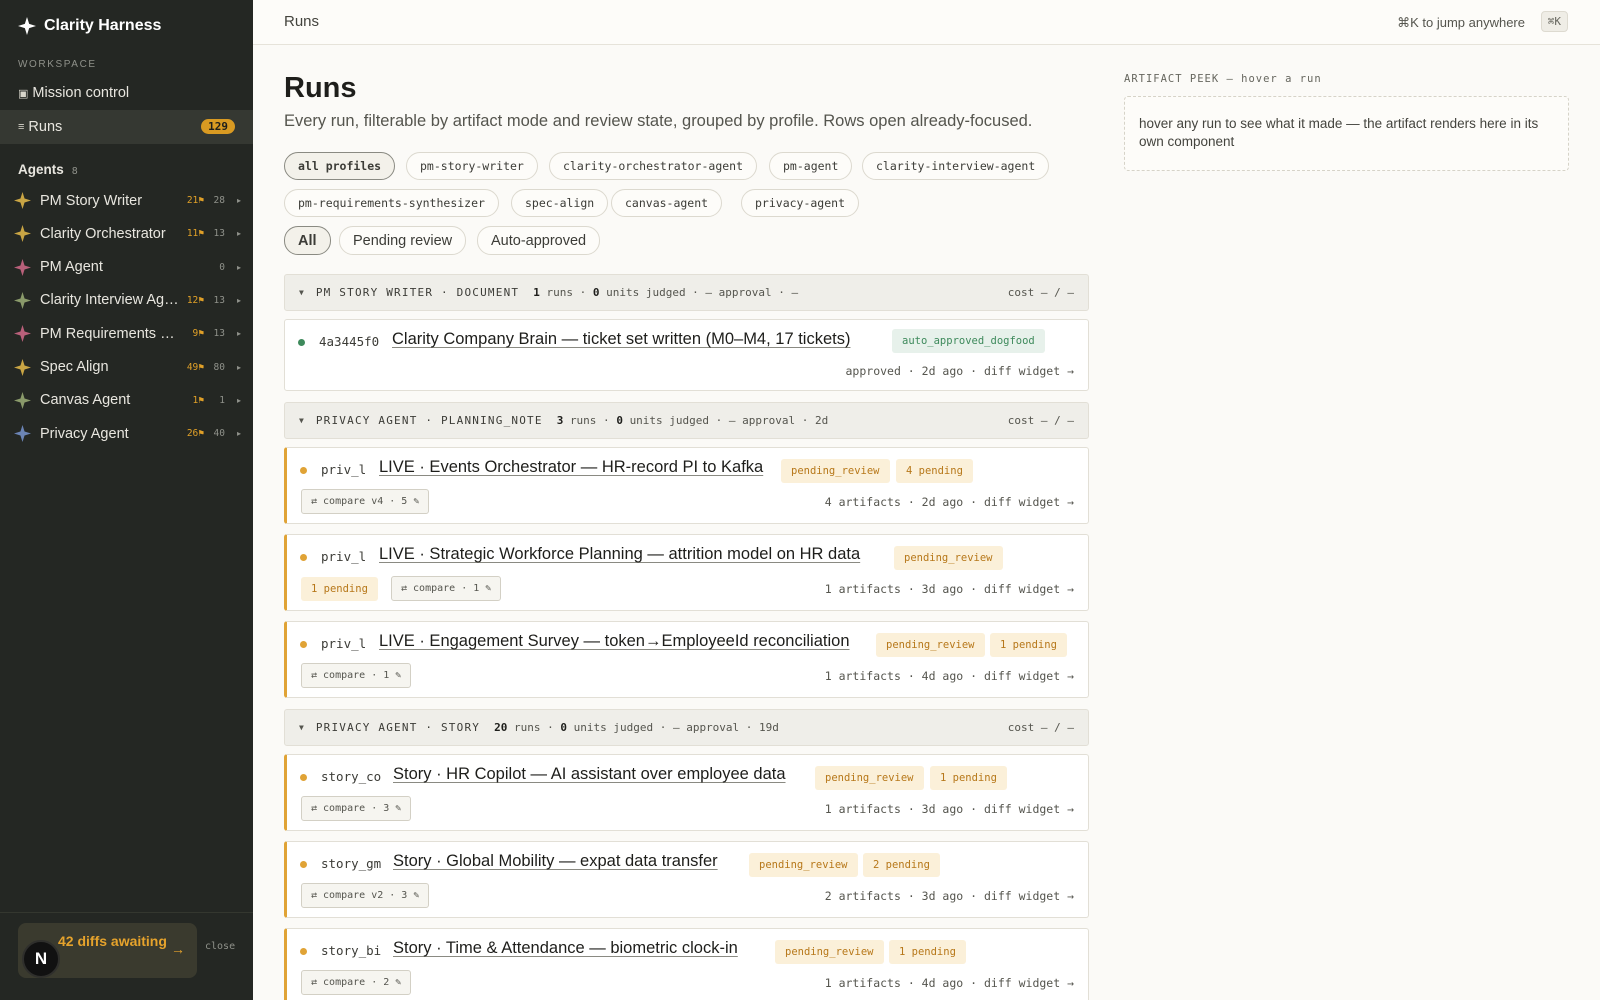 This screenshot has height=1000, width=1600. Describe the element at coordinates (349, 341) in the screenshot. I see `run-id: 4a3445f0` at that location.